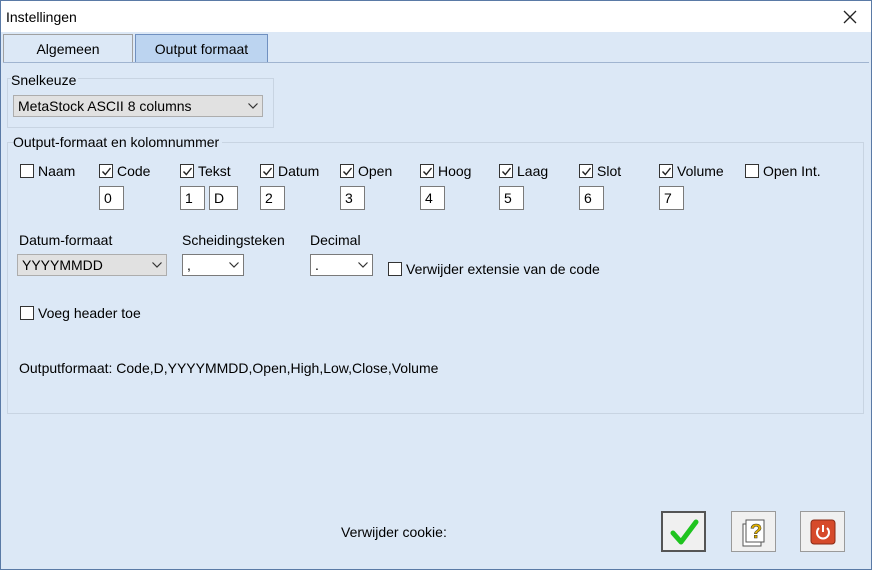 Image resolution: width=872 pixels, height=570 pixels. I want to click on checkbox-code: Code, so click(124, 171).